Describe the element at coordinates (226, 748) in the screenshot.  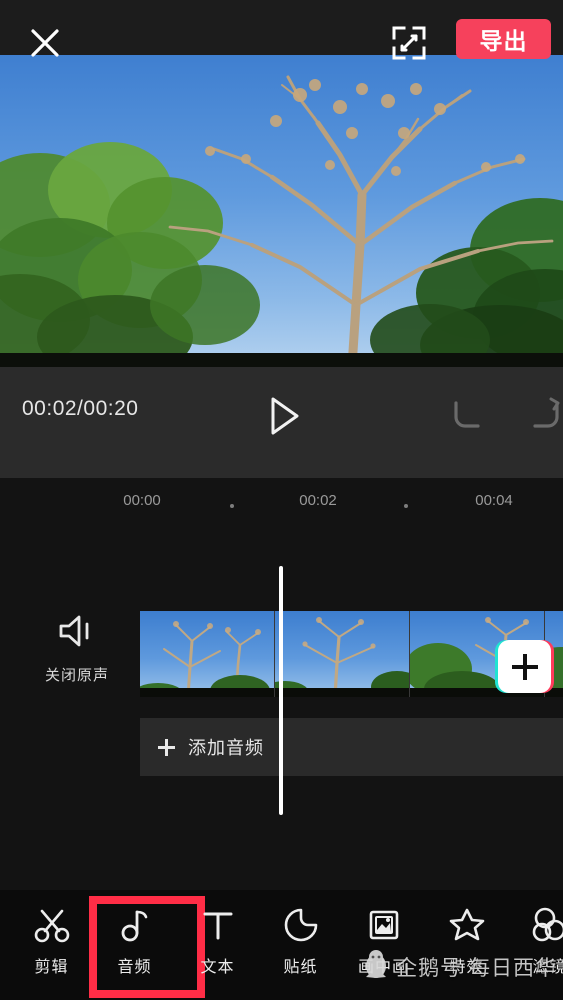
I see `add-audio-label: 添加音频` at that location.